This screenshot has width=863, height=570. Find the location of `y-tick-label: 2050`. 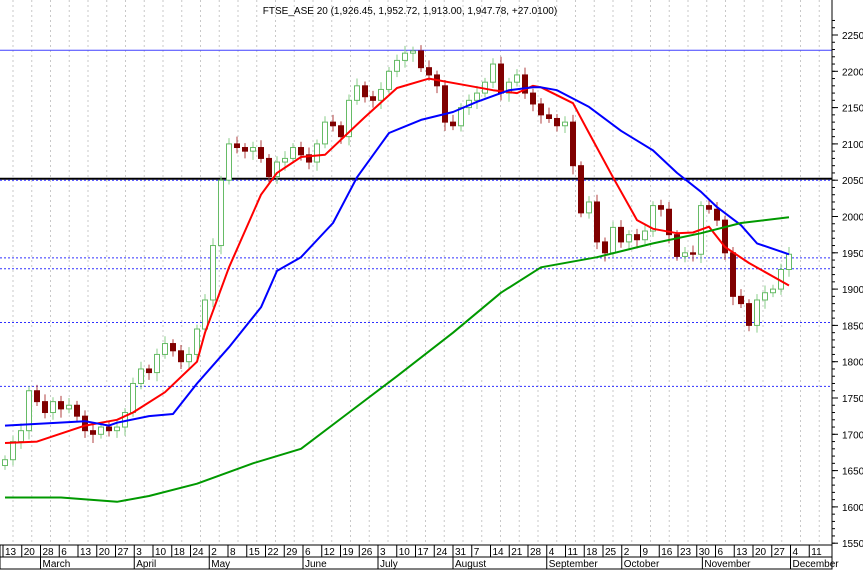

y-tick-label: 2050 is located at coordinates (852, 181).